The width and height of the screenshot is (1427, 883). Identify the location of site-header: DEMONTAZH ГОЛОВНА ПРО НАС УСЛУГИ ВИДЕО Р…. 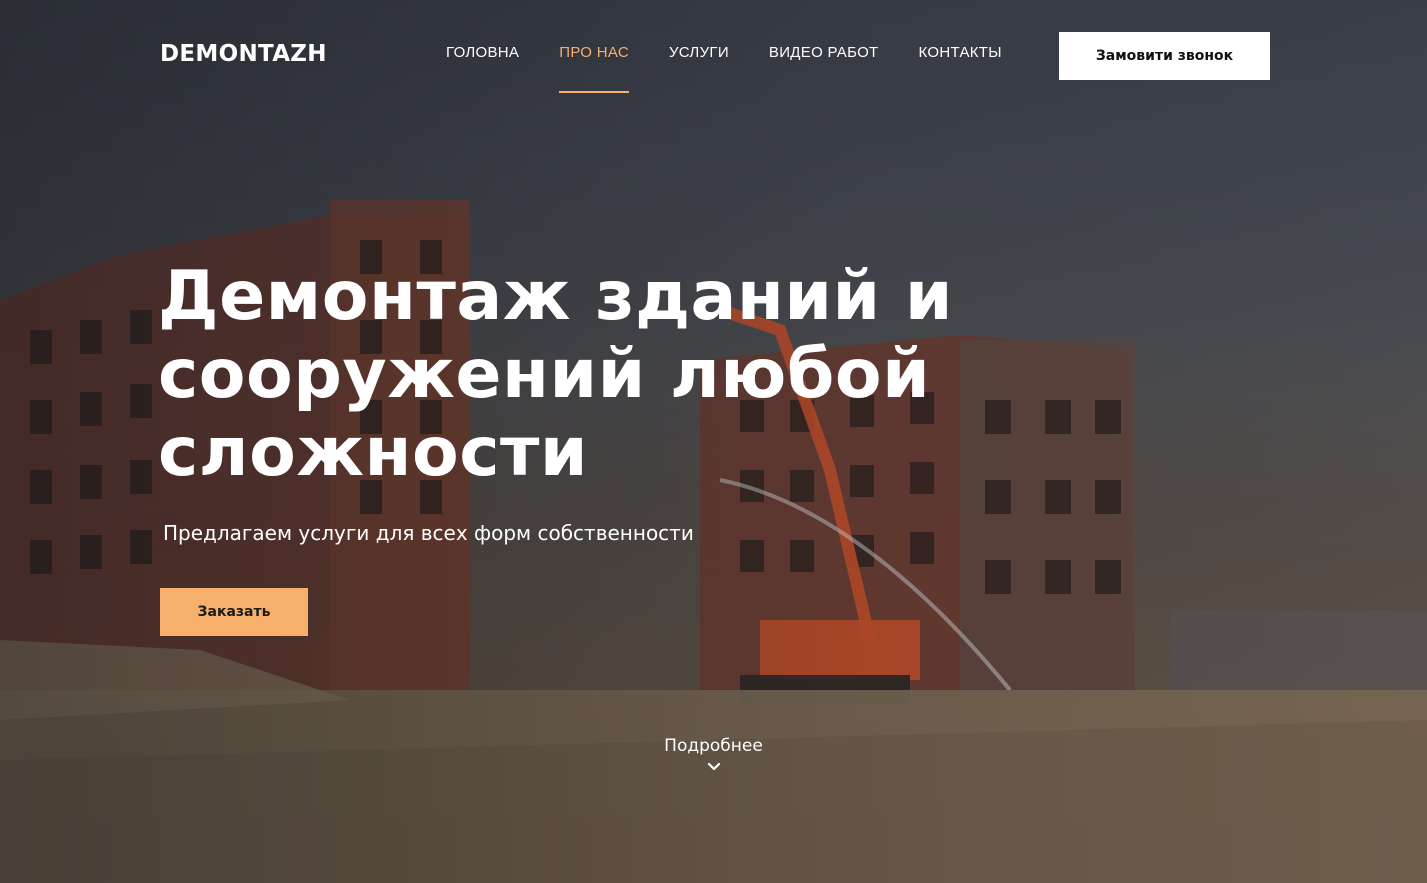
(713, 55).